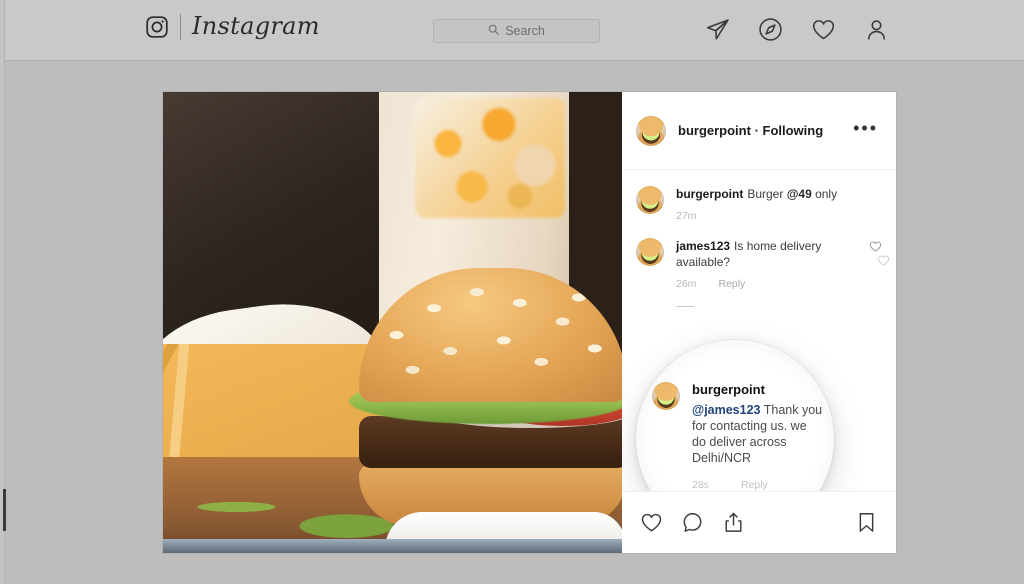  Describe the element at coordinates (703, 246) in the screenshot. I see `comment-username: james123` at that location.